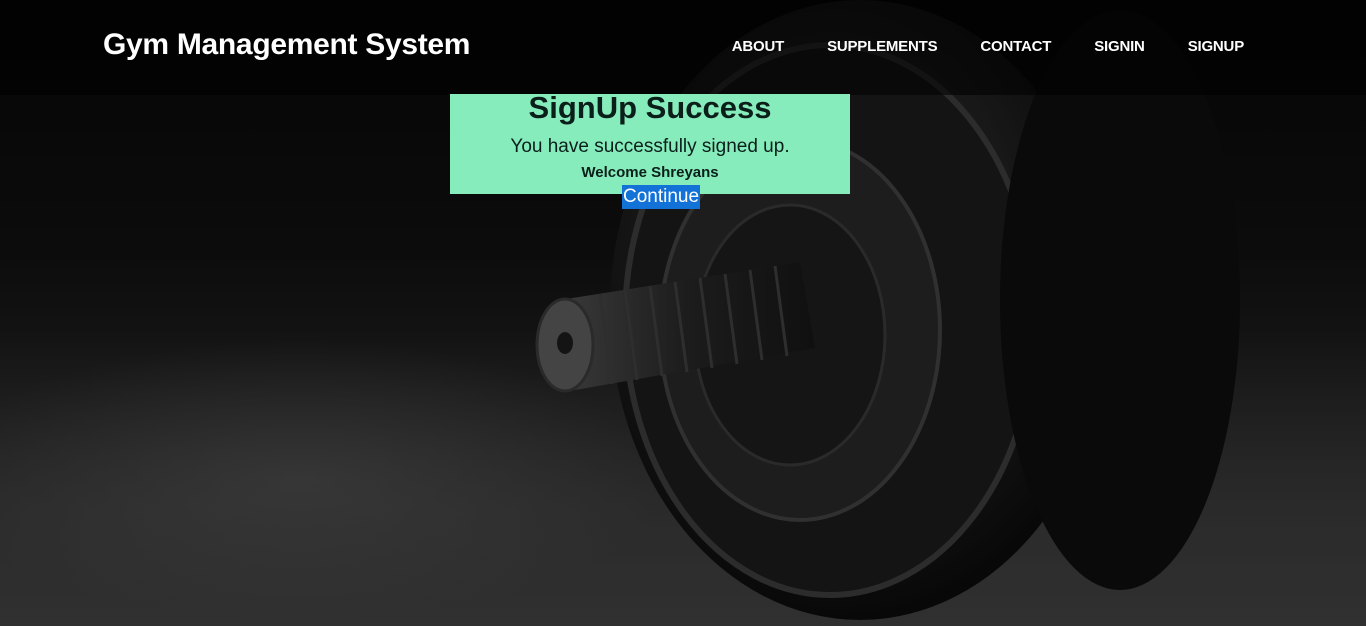 This screenshot has height=626, width=1366. What do you see at coordinates (1015, 46) in the screenshot?
I see `nav-link-contact: CONTACT` at bounding box center [1015, 46].